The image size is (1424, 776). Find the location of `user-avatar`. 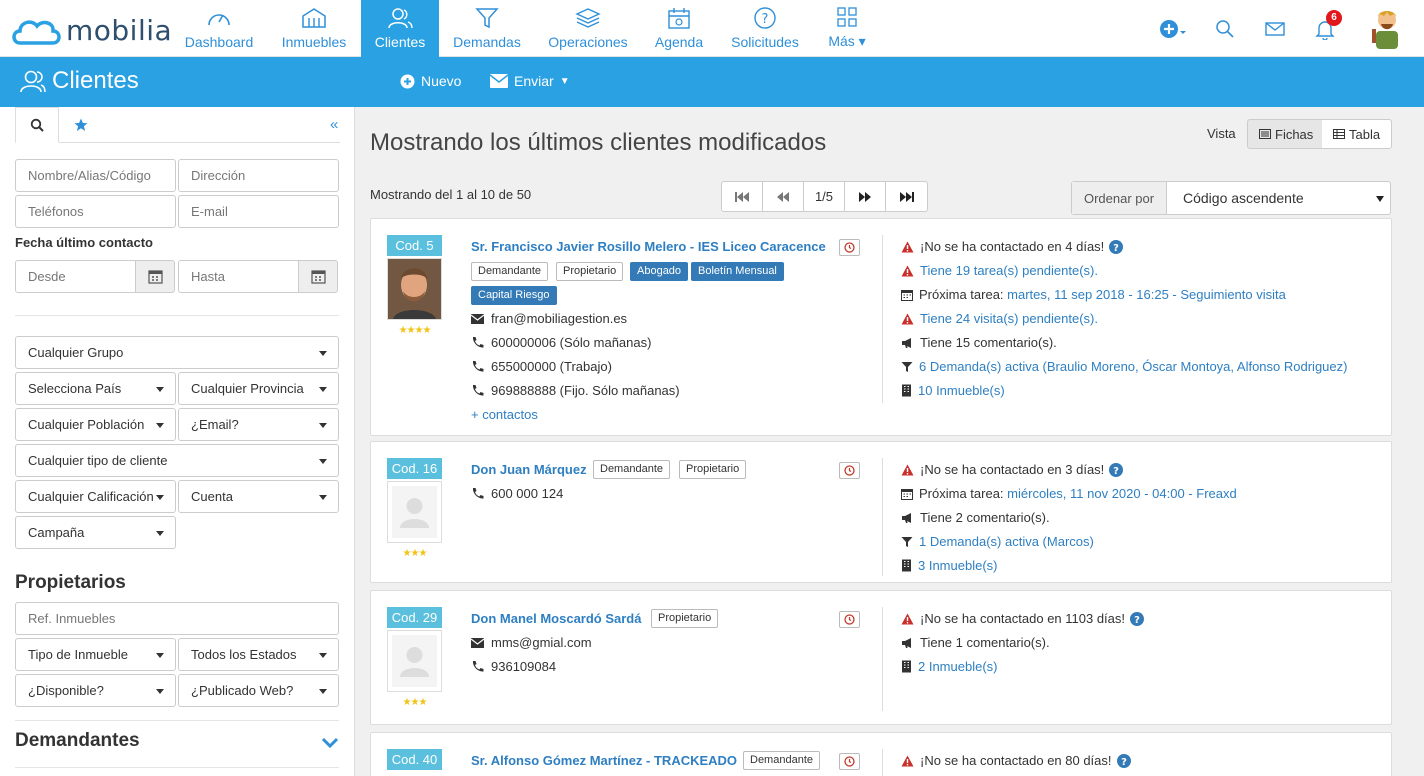

user-avatar is located at coordinates (1387, 28).